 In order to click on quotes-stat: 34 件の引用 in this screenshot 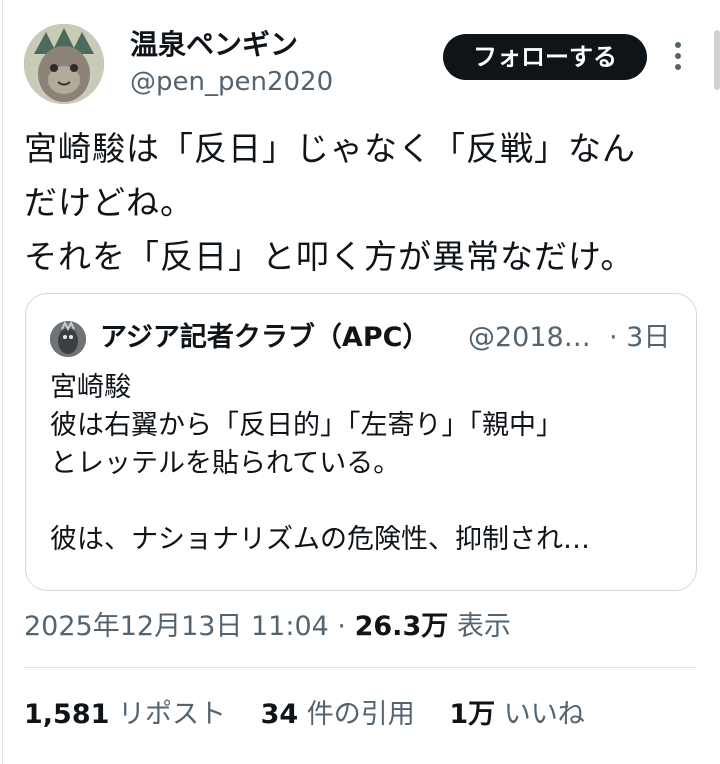, I will do `click(338, 714)`.